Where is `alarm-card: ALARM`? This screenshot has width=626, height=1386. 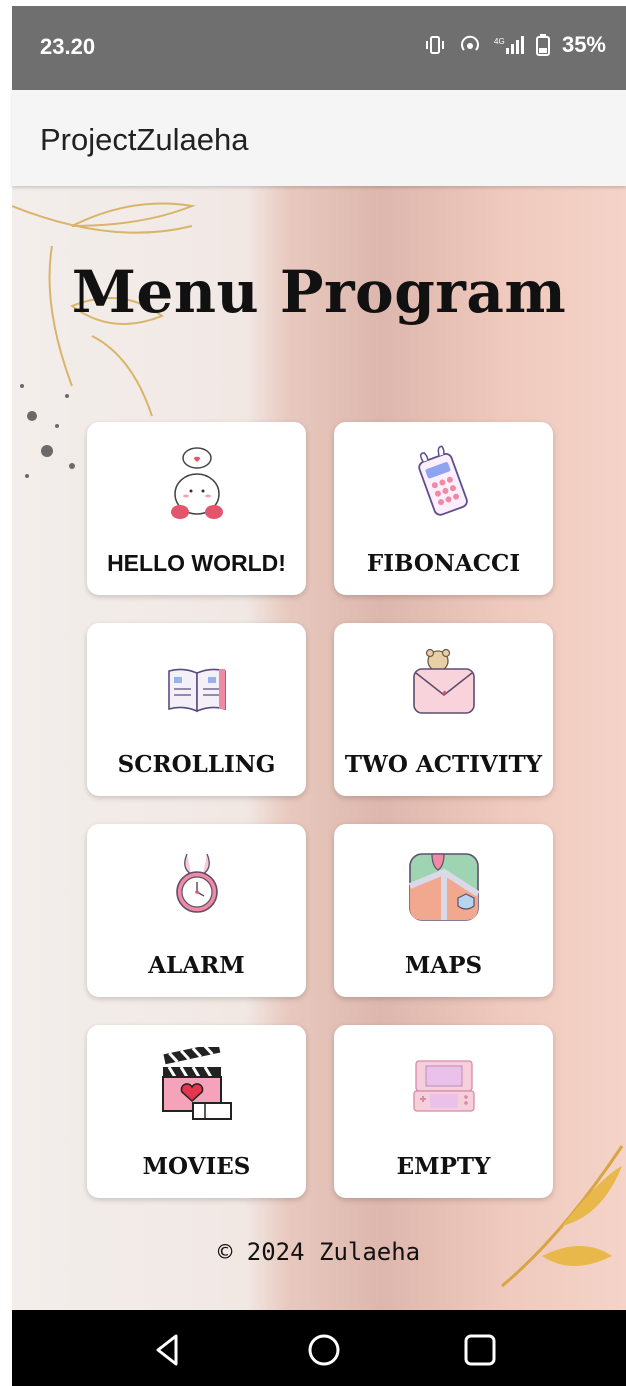
alarm-card: ALARM is located at coordinates (196, 910).